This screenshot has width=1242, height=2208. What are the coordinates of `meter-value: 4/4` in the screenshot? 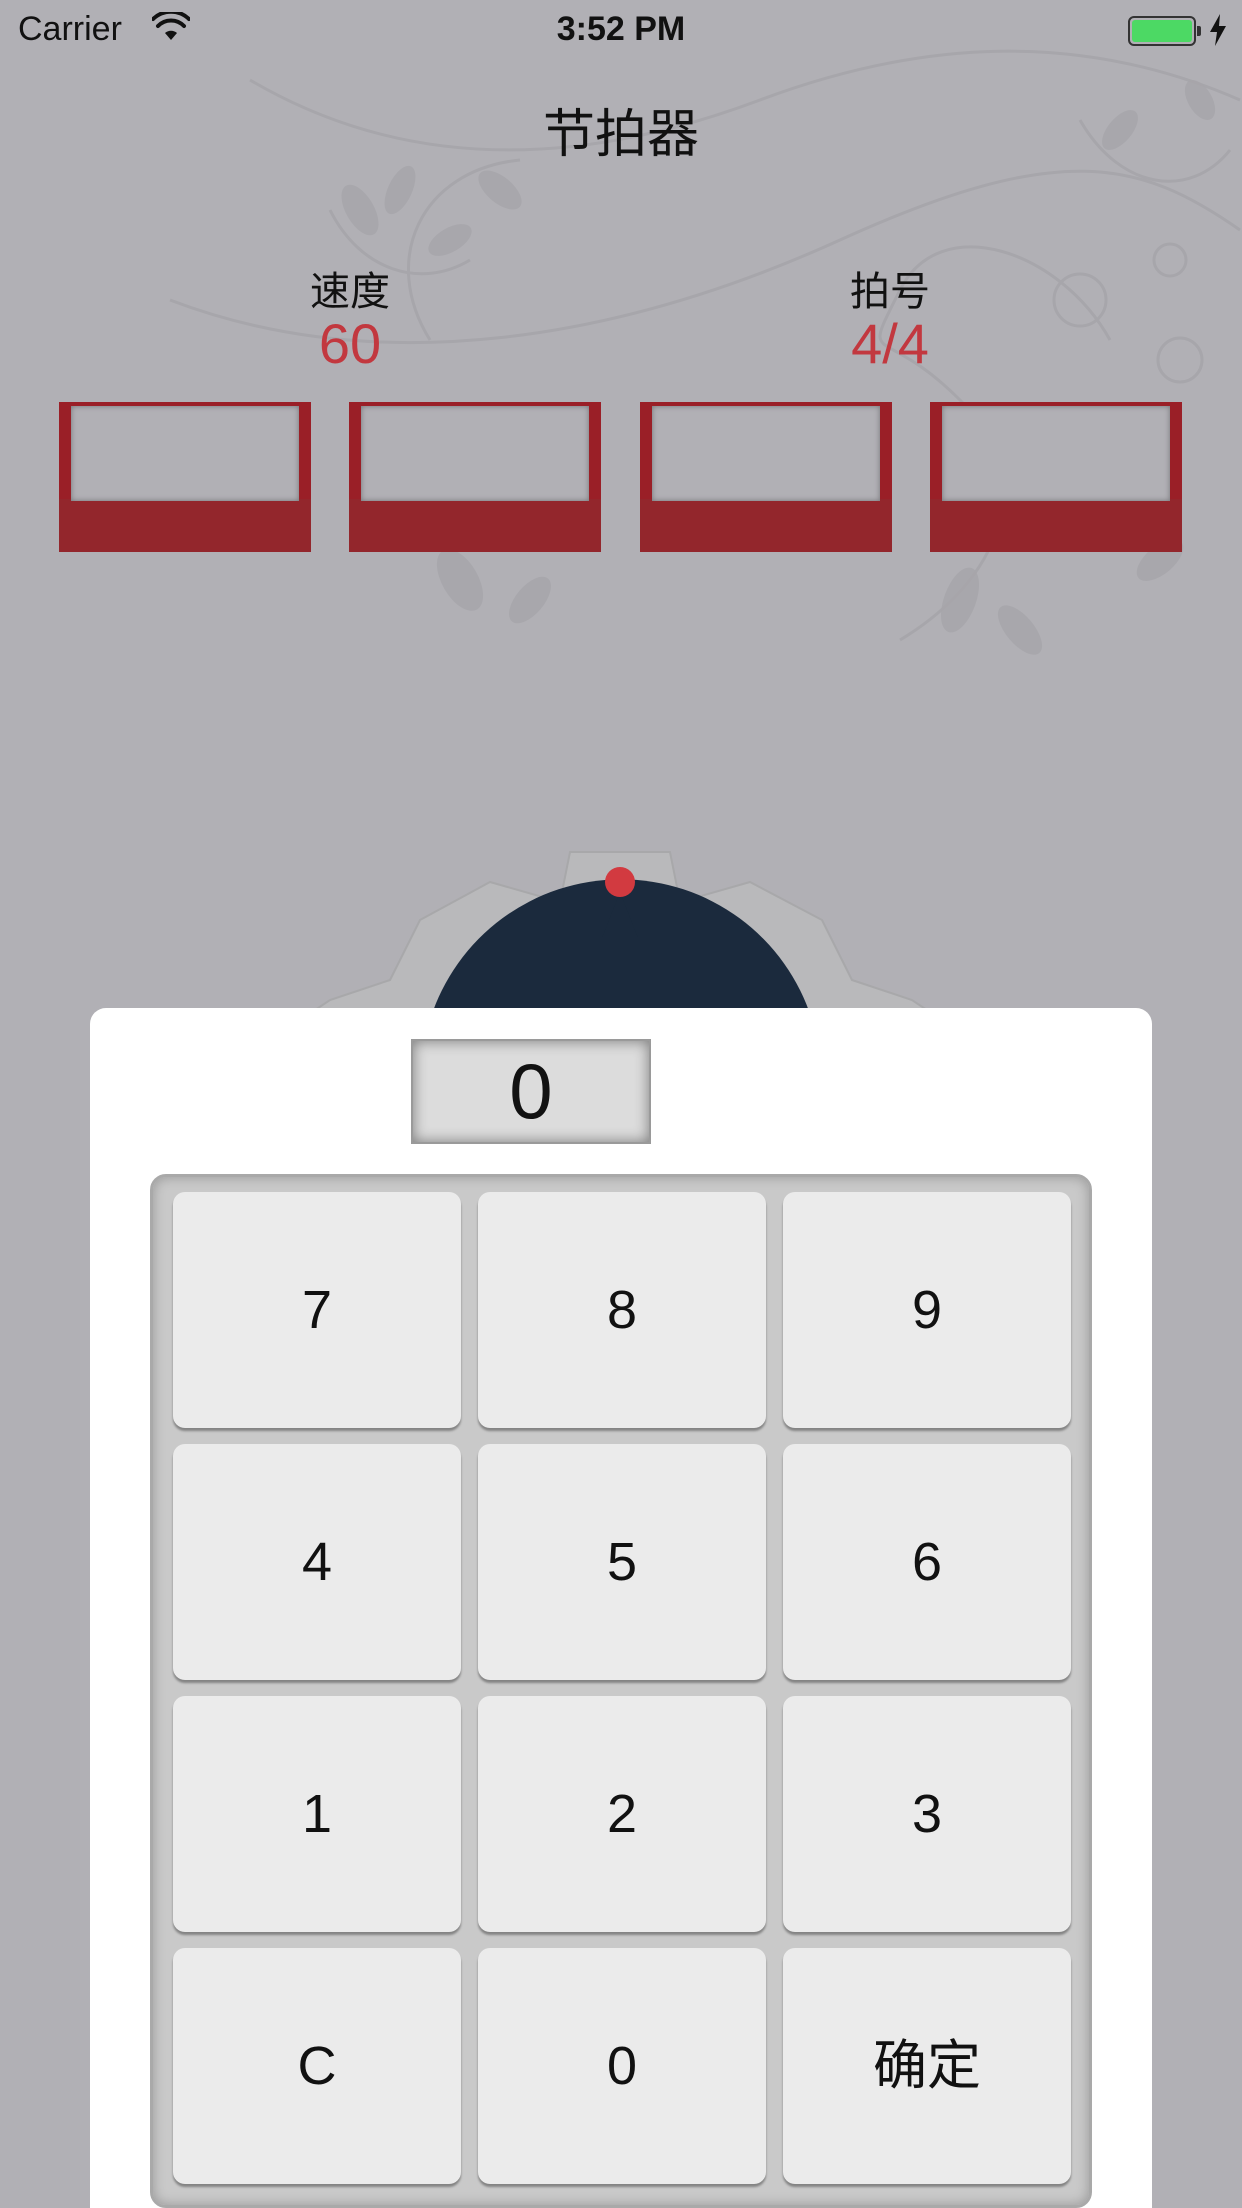 It's located at (890, 343).